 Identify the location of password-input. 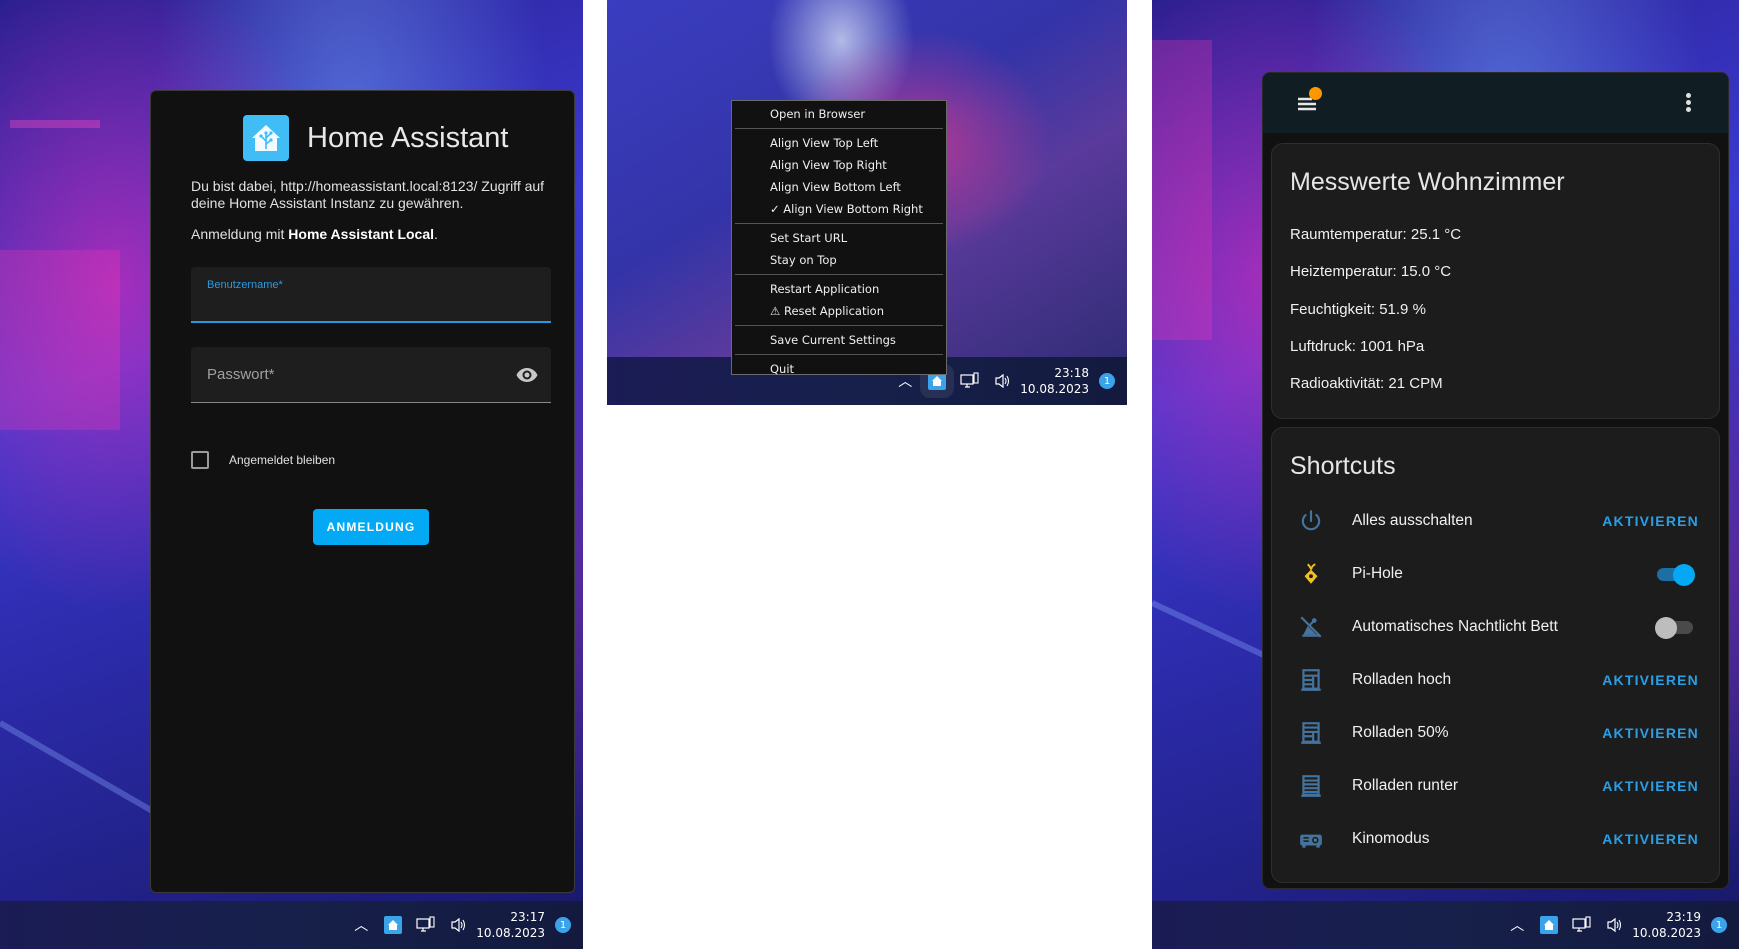
(355, 385).